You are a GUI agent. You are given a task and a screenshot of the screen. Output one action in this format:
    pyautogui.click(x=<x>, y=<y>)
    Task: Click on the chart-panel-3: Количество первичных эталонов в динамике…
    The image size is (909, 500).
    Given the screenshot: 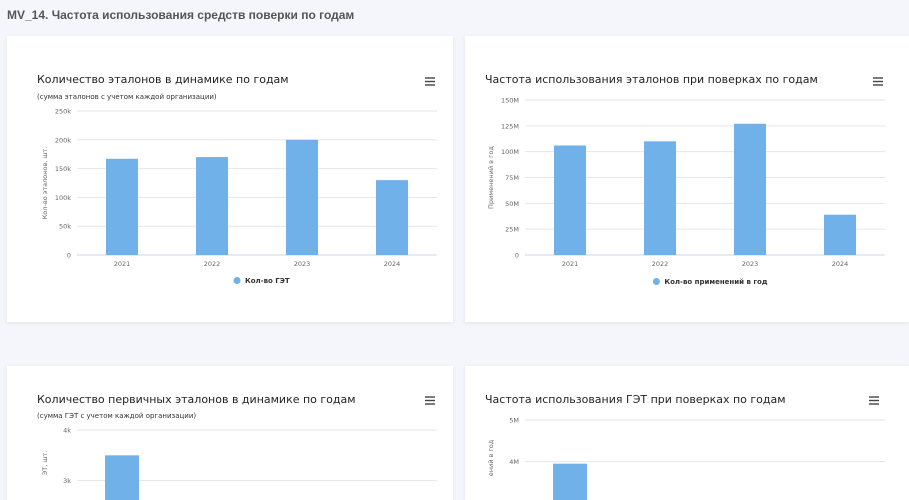 What is the action you would take?
    pyautogui.click(x=230, y=433)
    